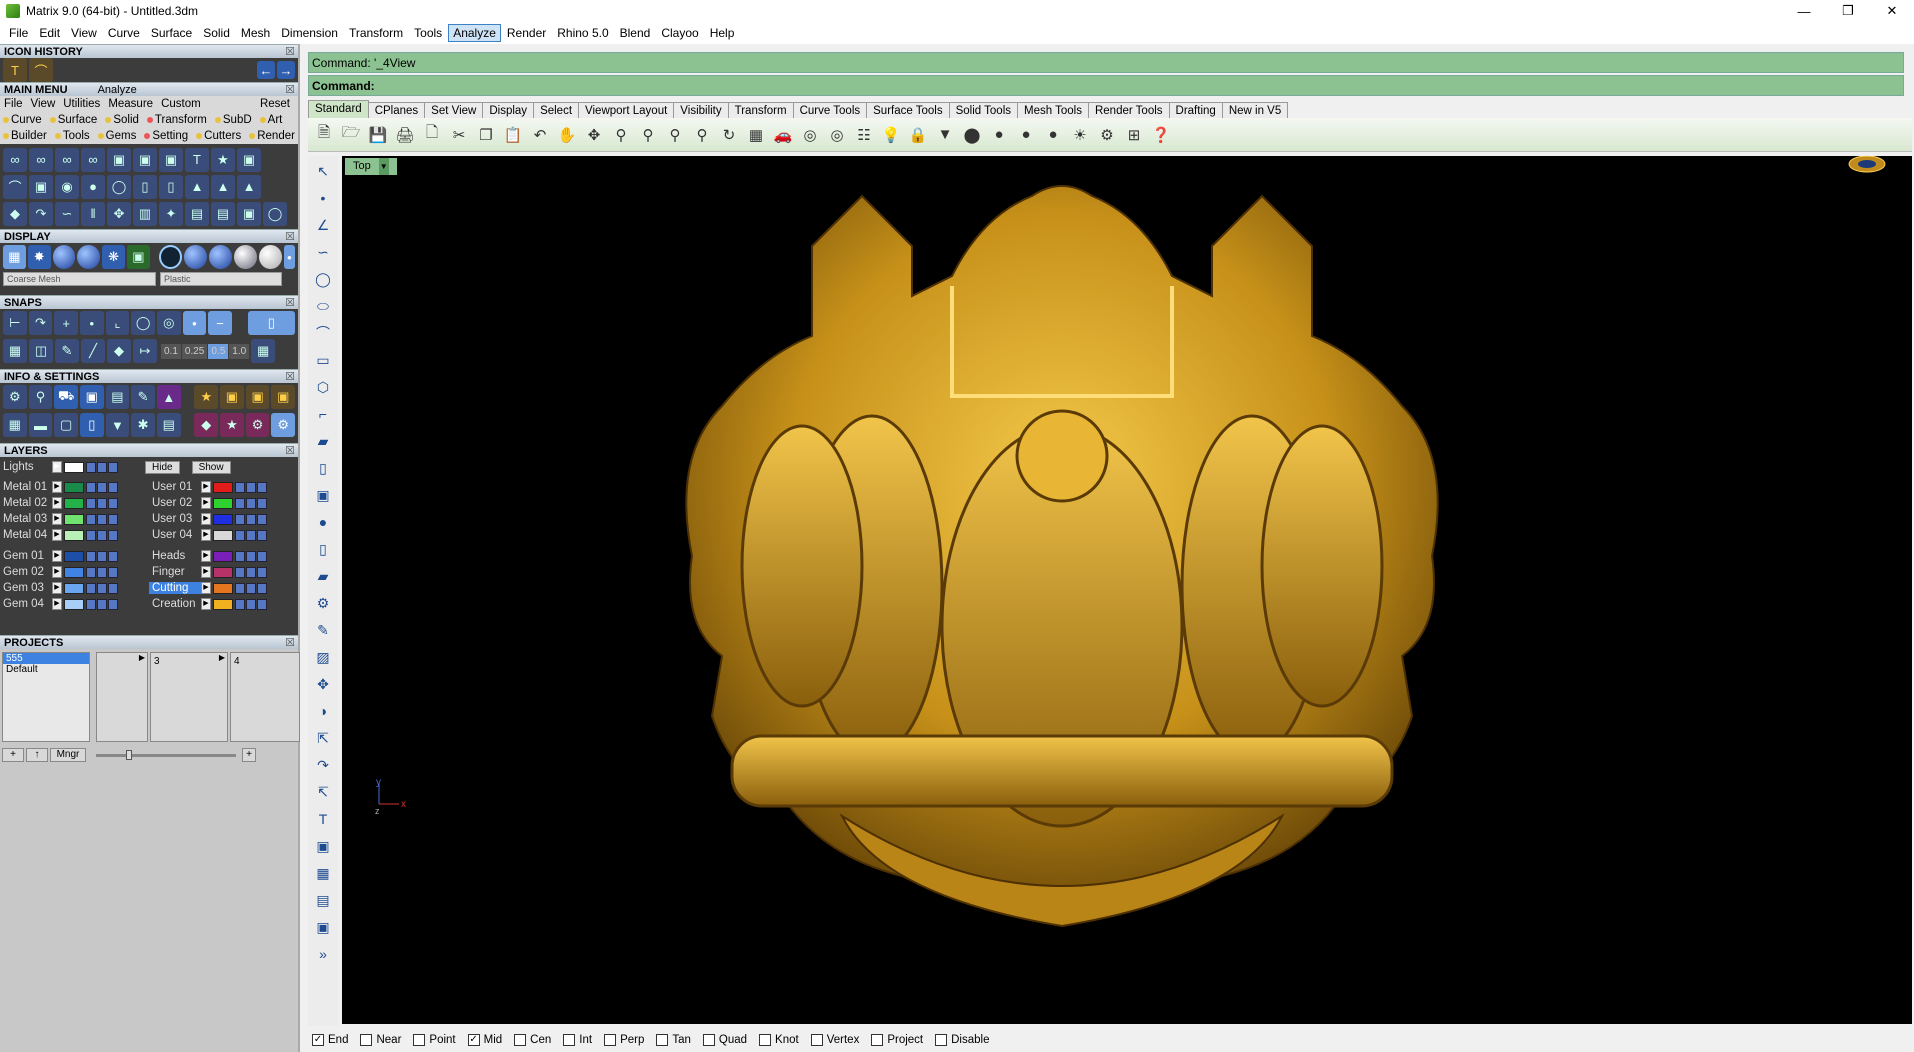  What do you see at coordinates (1848, 11) in the screenshot?
I see `restore-button: ❐` at bounding box center [1848, 11].